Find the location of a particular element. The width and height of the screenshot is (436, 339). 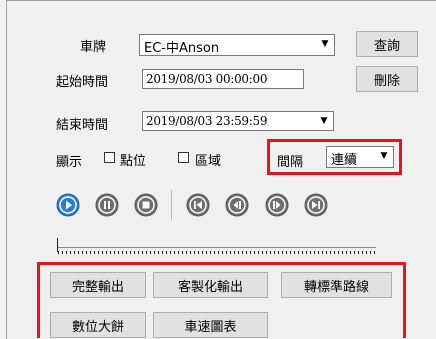

interval-label: 間隔 is located at coordinates (290, 162).